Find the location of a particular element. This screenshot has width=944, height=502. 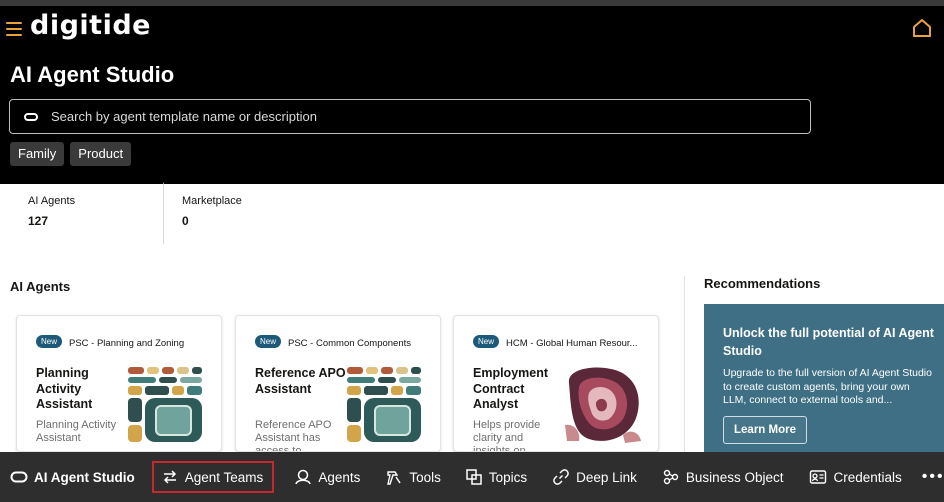

search-box is located at coordinates (410, 116).